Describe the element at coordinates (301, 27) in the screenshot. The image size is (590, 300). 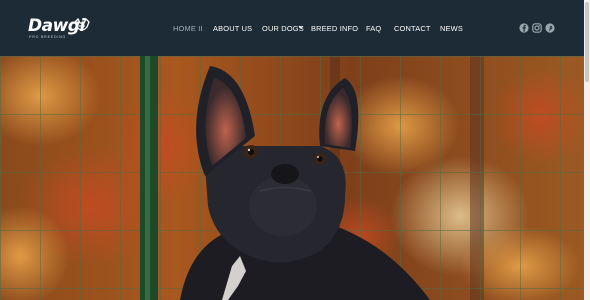
I see `chevron-down-icon` at that location.